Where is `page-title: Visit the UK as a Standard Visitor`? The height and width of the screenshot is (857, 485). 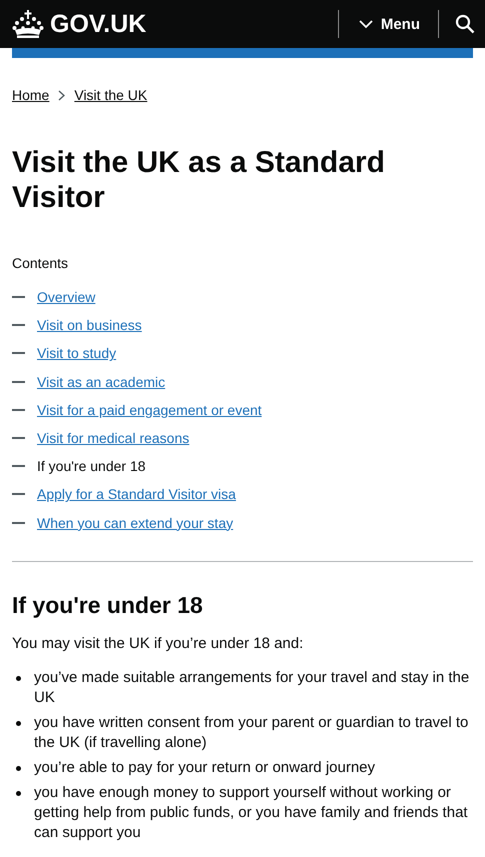
page-title: Visit the UK as a Standard Visitor is located at coordinates (199, 180).